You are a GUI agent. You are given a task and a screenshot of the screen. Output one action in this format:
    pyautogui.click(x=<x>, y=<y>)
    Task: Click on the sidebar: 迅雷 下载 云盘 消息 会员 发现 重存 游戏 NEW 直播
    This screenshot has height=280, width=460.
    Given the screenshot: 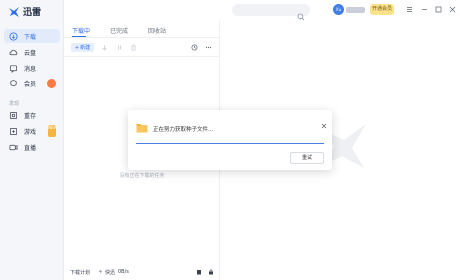 What is the action you would take?
    pyautogui.click(x=32, y=140)
    